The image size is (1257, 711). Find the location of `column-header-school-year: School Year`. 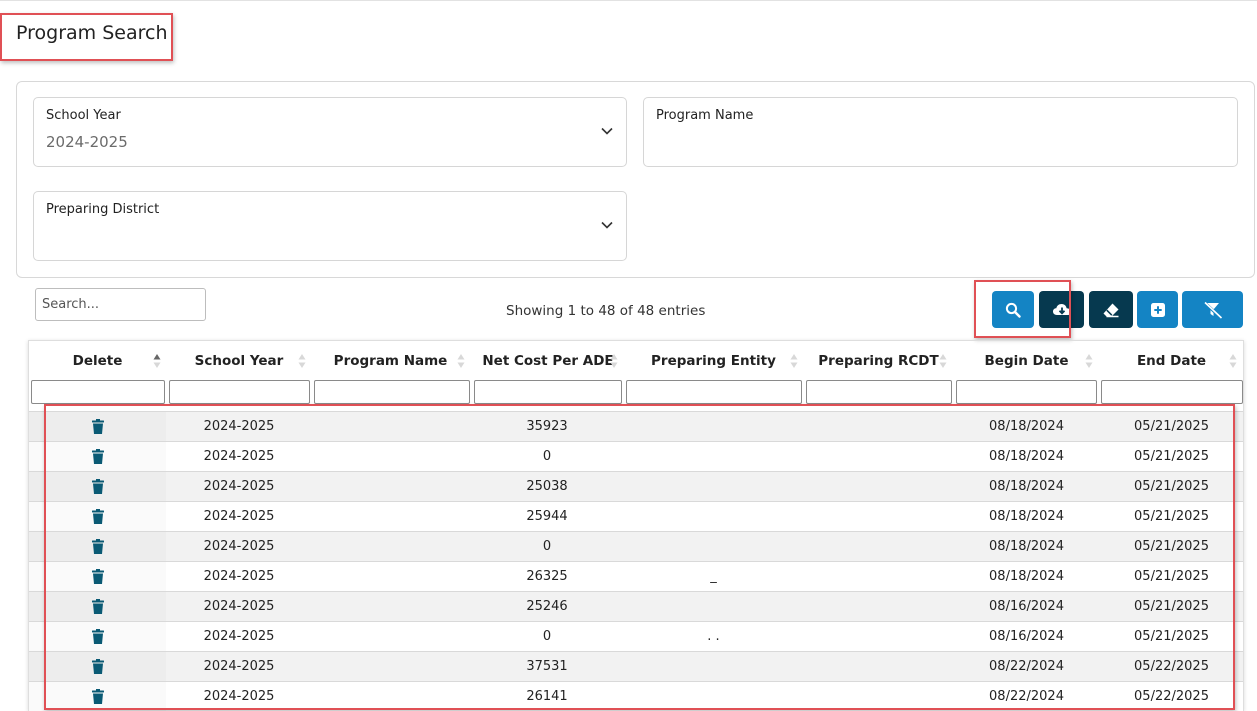

column-header-school-year: School Year is located at coordinates (239, 361).